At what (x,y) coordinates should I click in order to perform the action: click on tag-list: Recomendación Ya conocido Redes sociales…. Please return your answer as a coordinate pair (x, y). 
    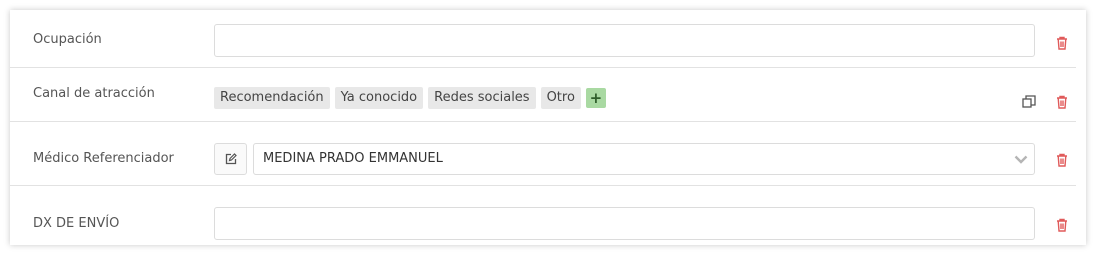
    Looking at the image, I should click on (410, 98).